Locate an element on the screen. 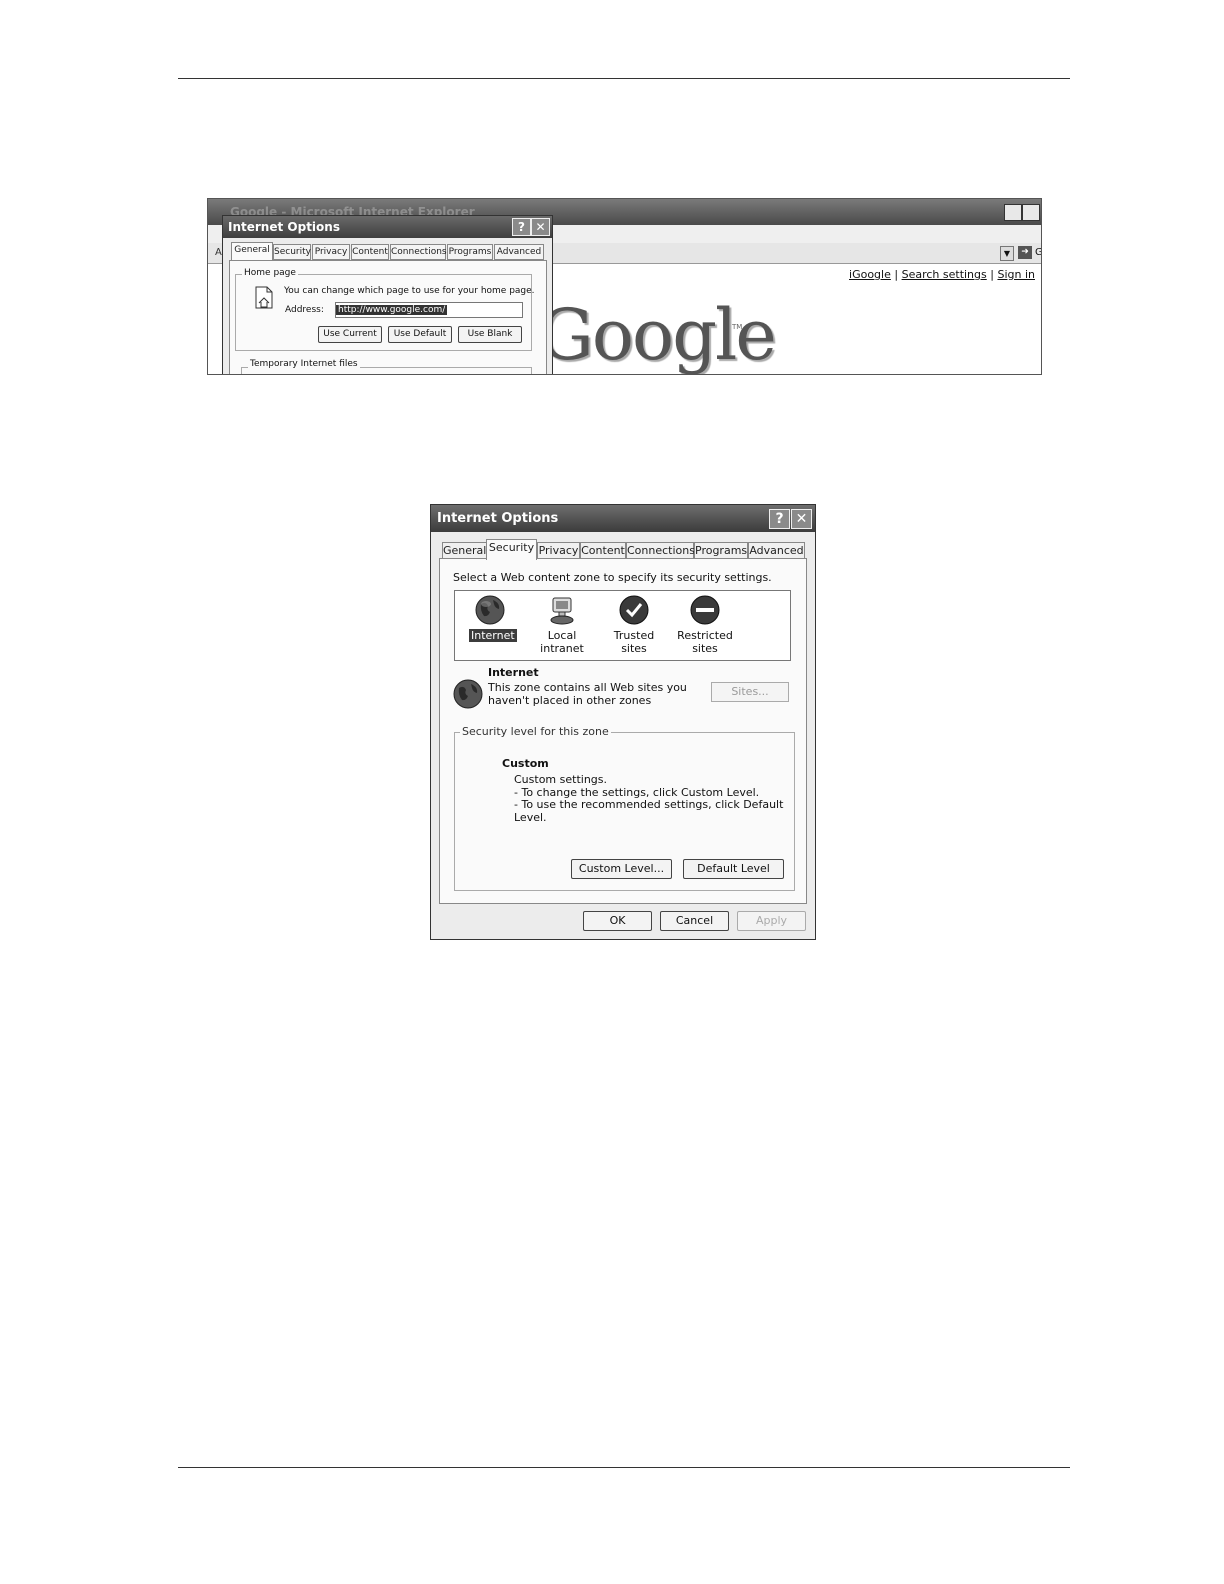 This screenshot has width=1224, height=1584. zone-restricted-sites: Restricted sites is located at coordinates (705, 625).